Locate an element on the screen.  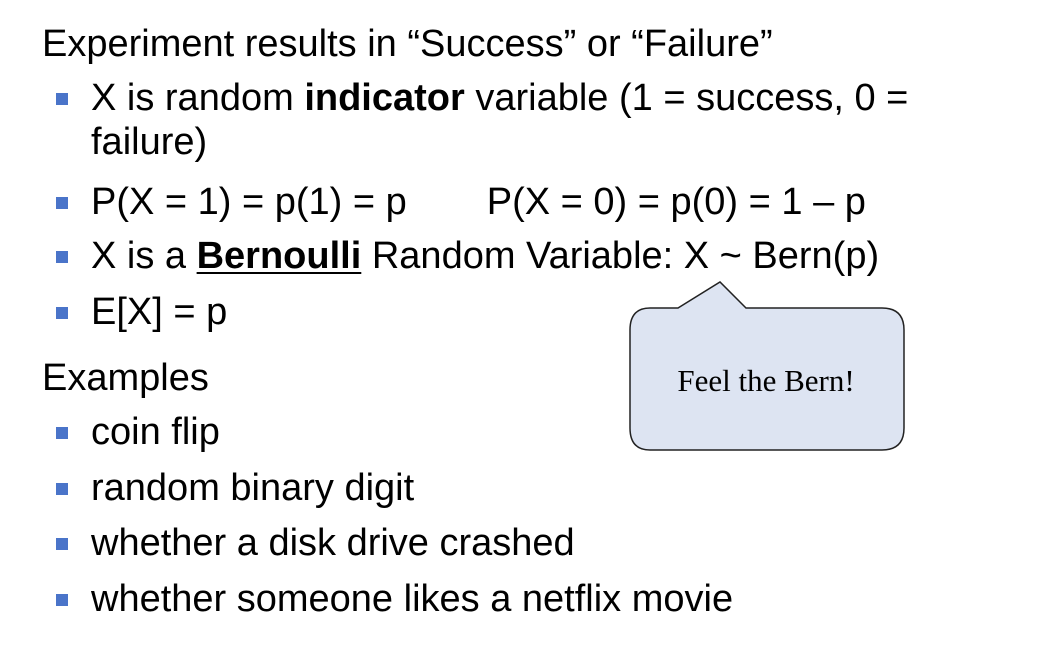
callout-text: Feel the Bern! is located at coordinates (766, 380).